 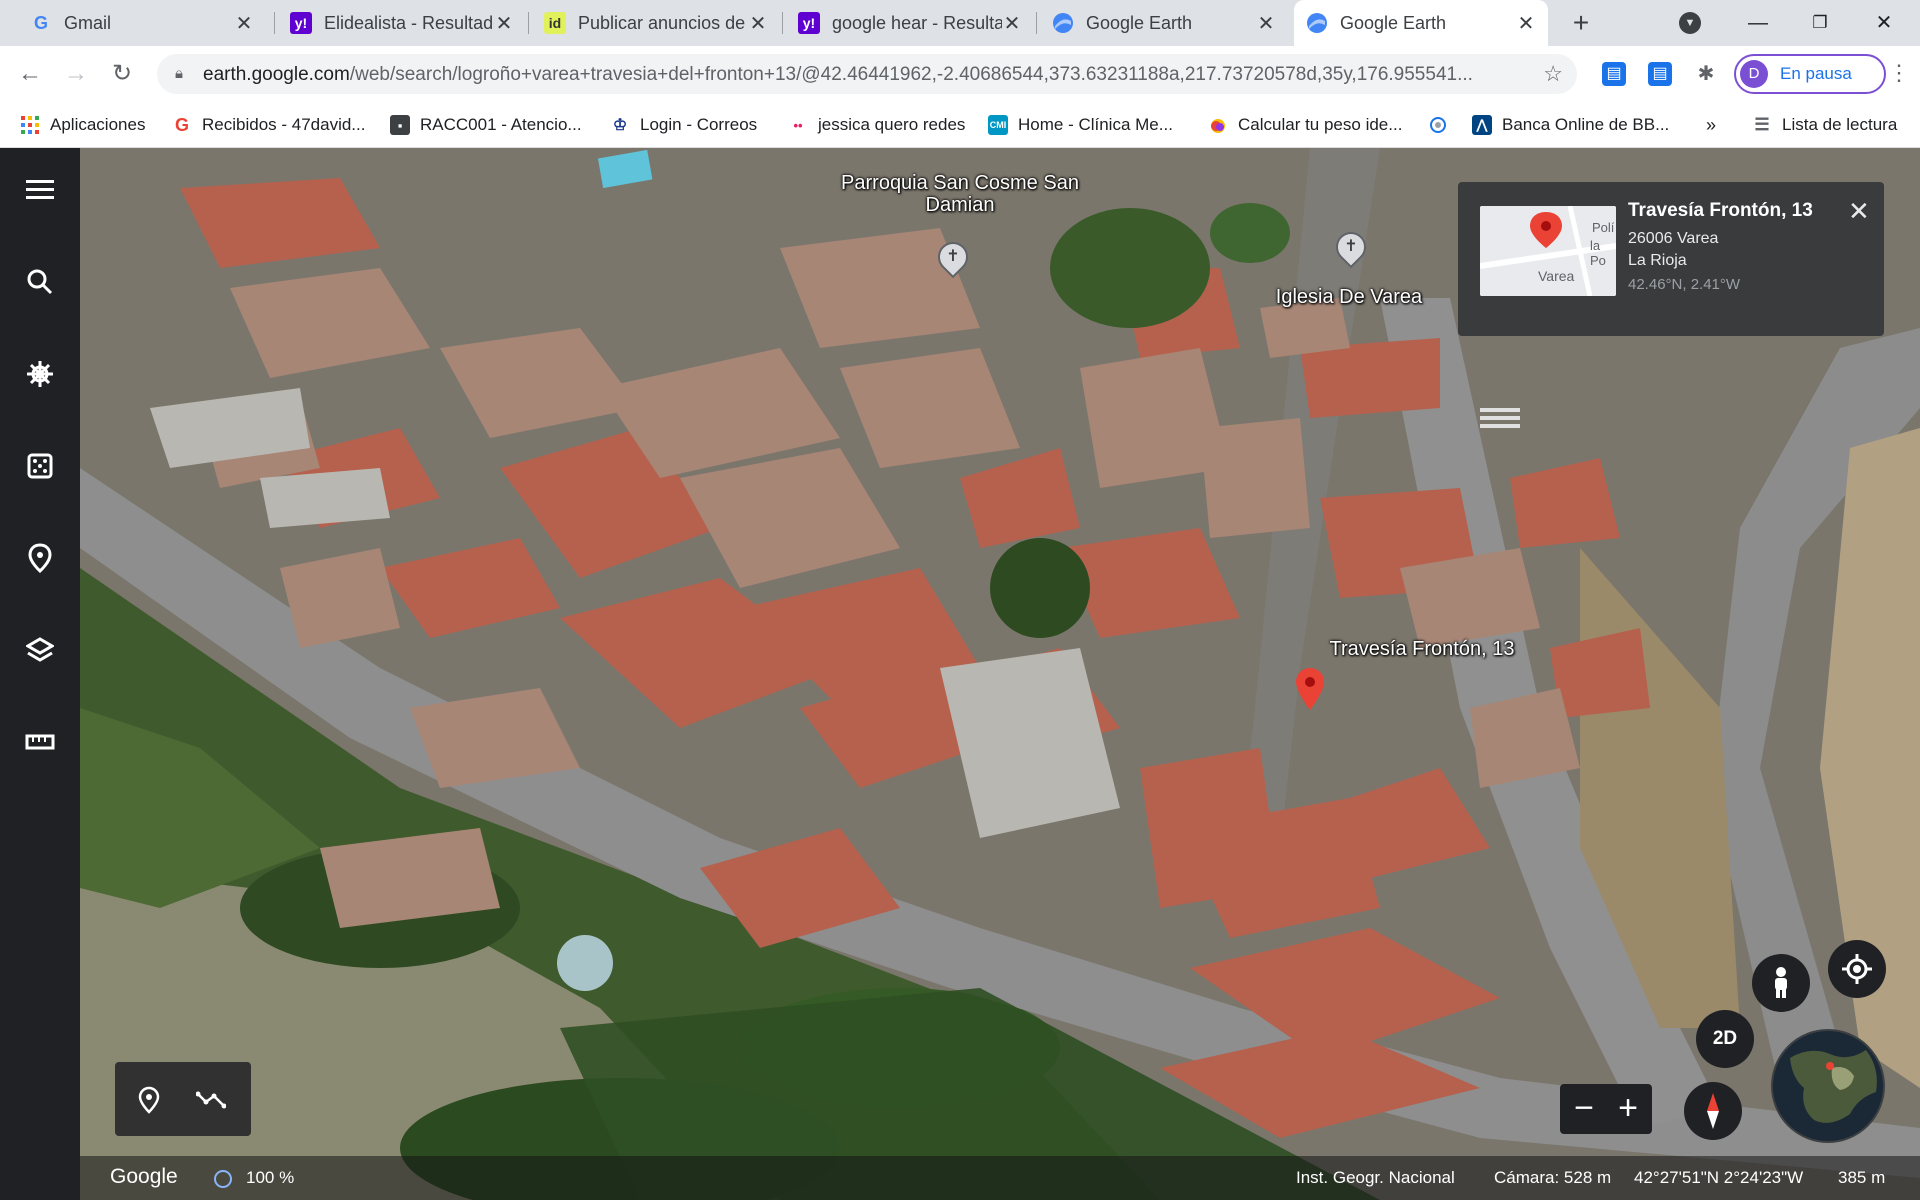 I want to click on apps-grid-icon, so click(x=30, y=125).